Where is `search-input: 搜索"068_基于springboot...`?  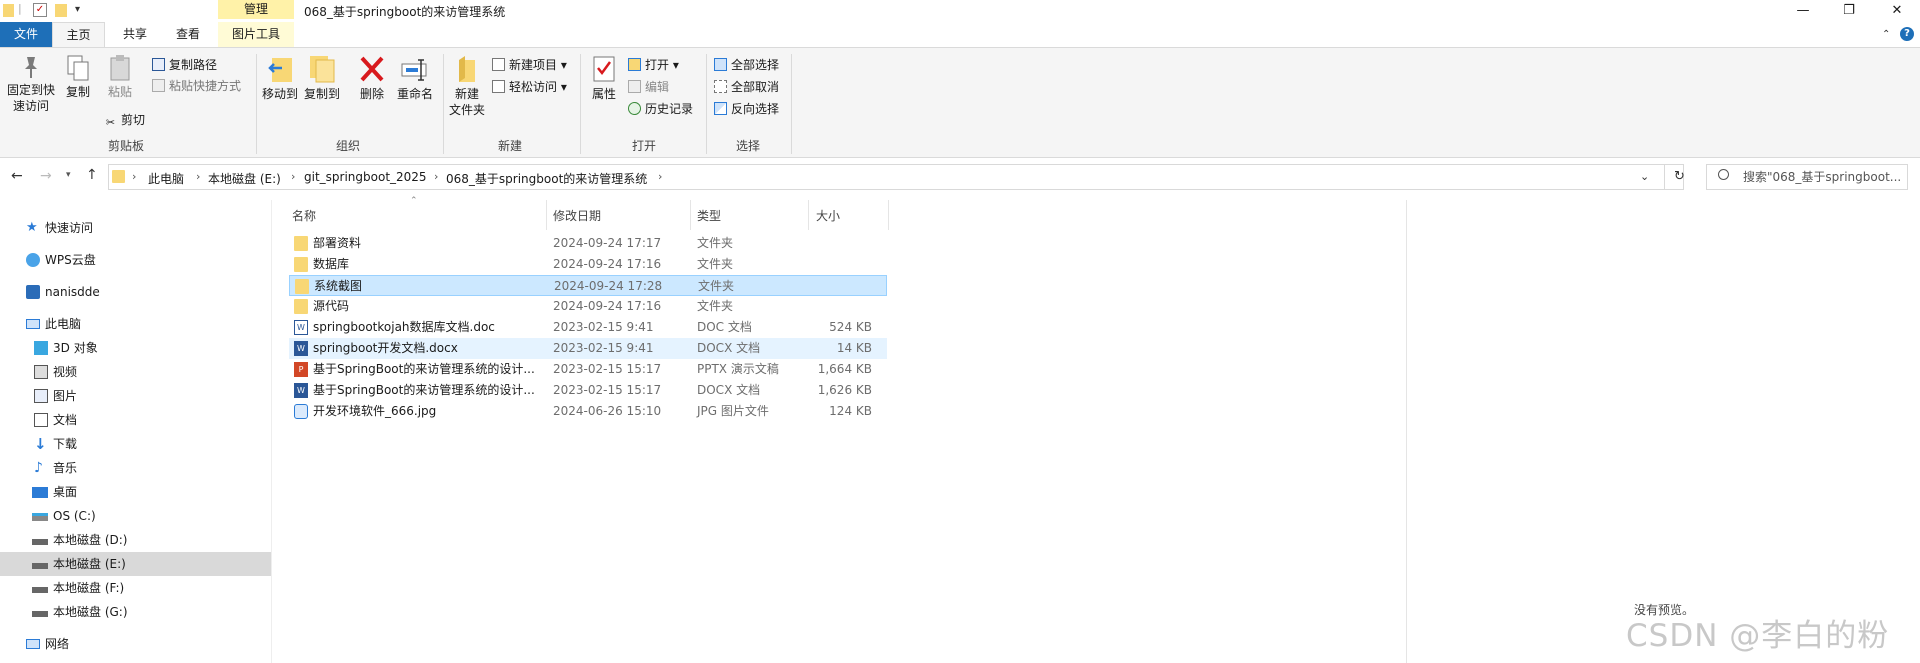
search-input: 搜索"068_基于springboot... is located at coordinates (1807, 177).